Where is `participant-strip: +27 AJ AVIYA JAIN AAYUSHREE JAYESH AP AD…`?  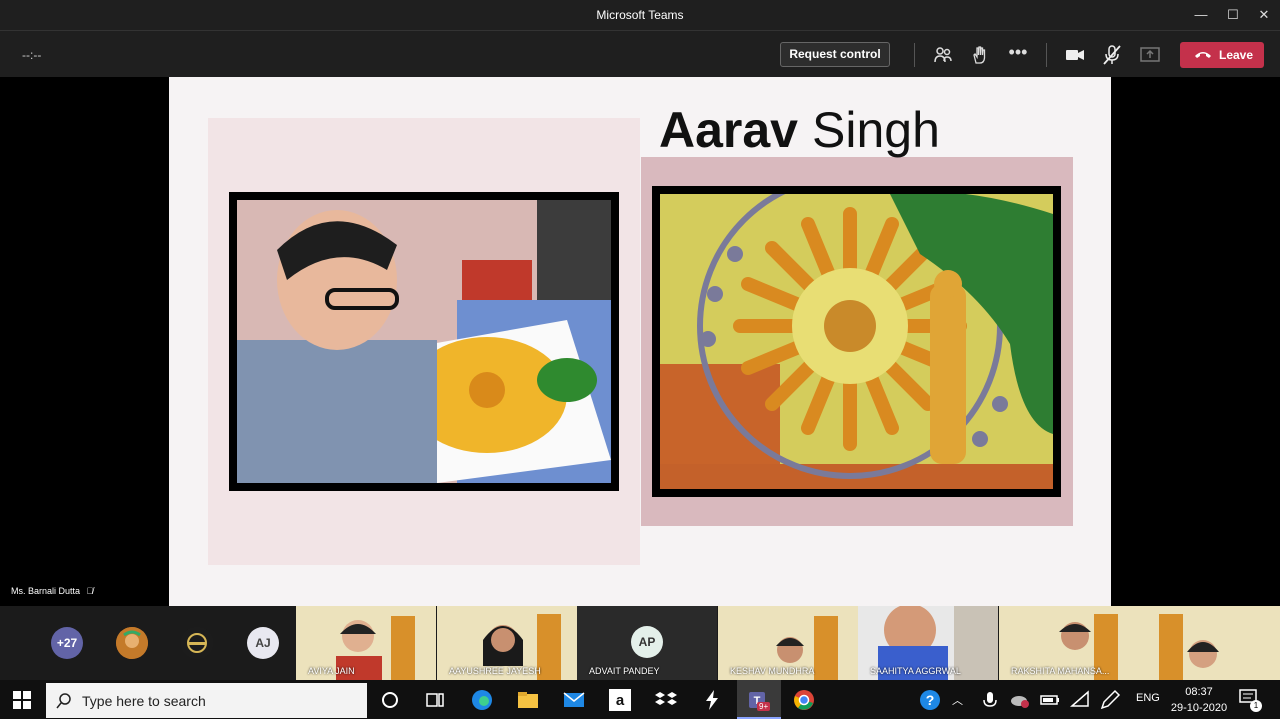 participant-strip: +27 AJ AVIYA JAIN AAYUSHREE JAYESH AP AD… is located at coordinates (640, 643).